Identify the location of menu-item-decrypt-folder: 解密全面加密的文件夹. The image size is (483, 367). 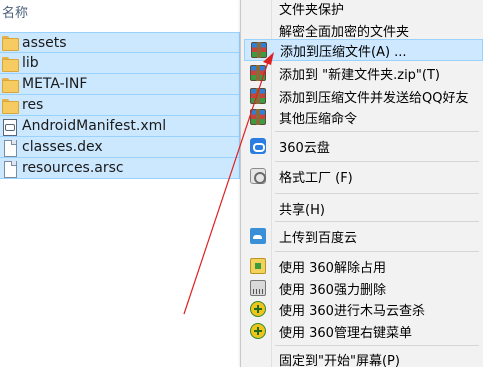
(363, 30).